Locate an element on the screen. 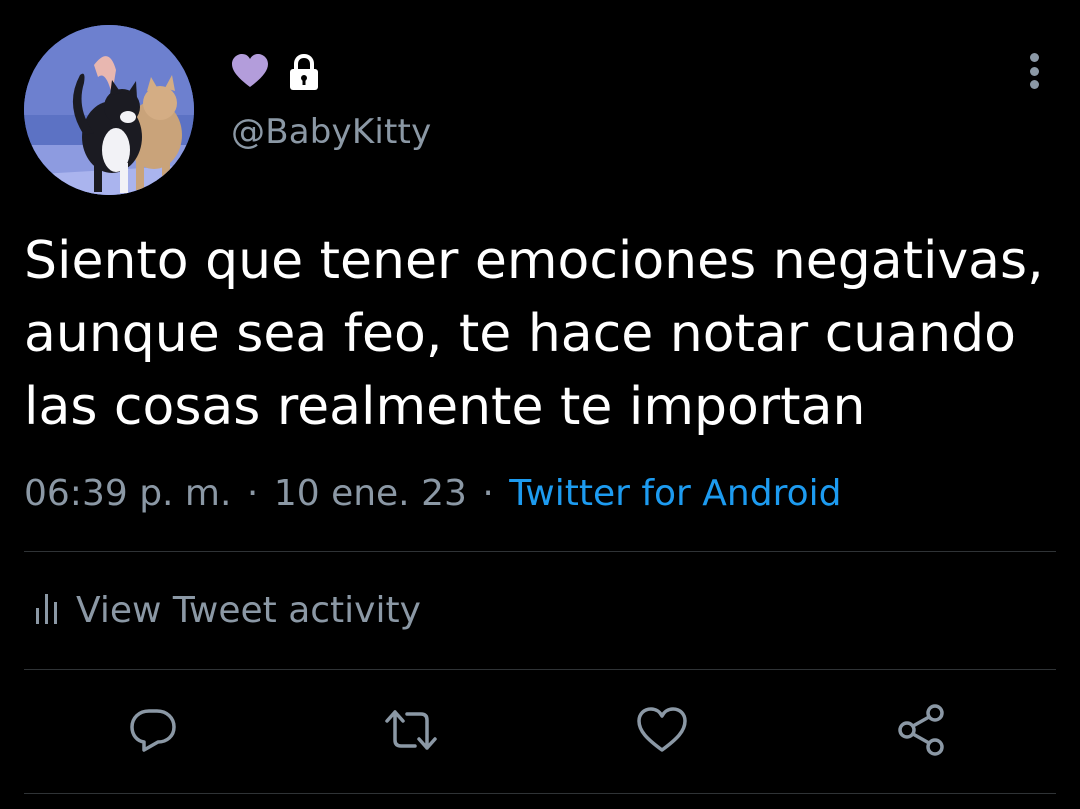 Image resolution: width=1080 pixels, height=809 pixels. cats-avatar-icon is located at coordinates (109, 110).